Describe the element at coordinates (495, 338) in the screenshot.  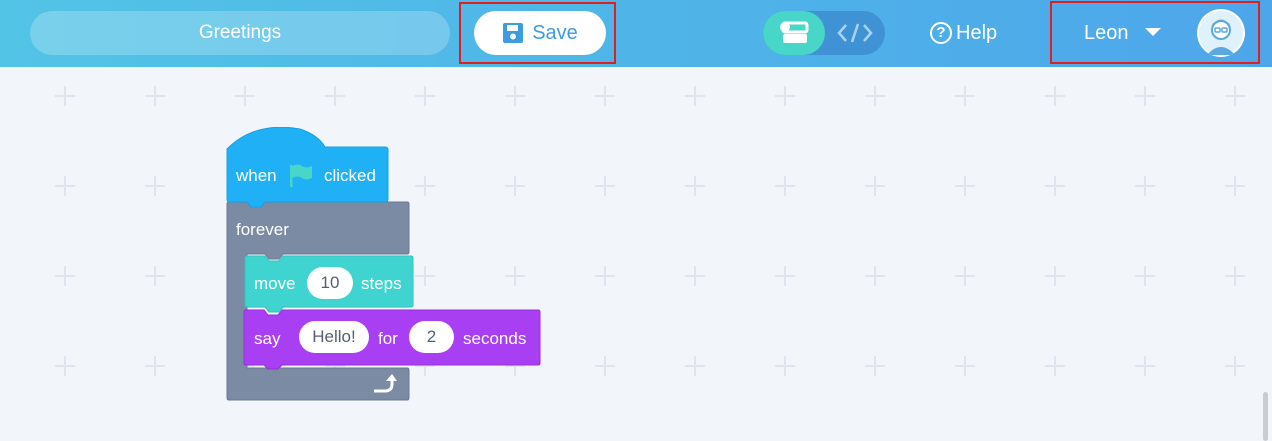
I see `say-suffix: seconds` at that location.